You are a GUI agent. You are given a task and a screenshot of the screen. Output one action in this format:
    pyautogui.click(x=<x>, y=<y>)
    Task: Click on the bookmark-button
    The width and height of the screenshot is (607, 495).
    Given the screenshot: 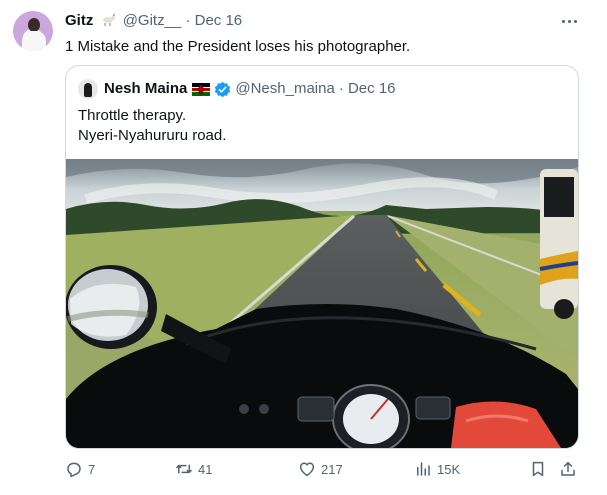 What is the action you would take?
    pyautogui.click(x=540, y=469)
    